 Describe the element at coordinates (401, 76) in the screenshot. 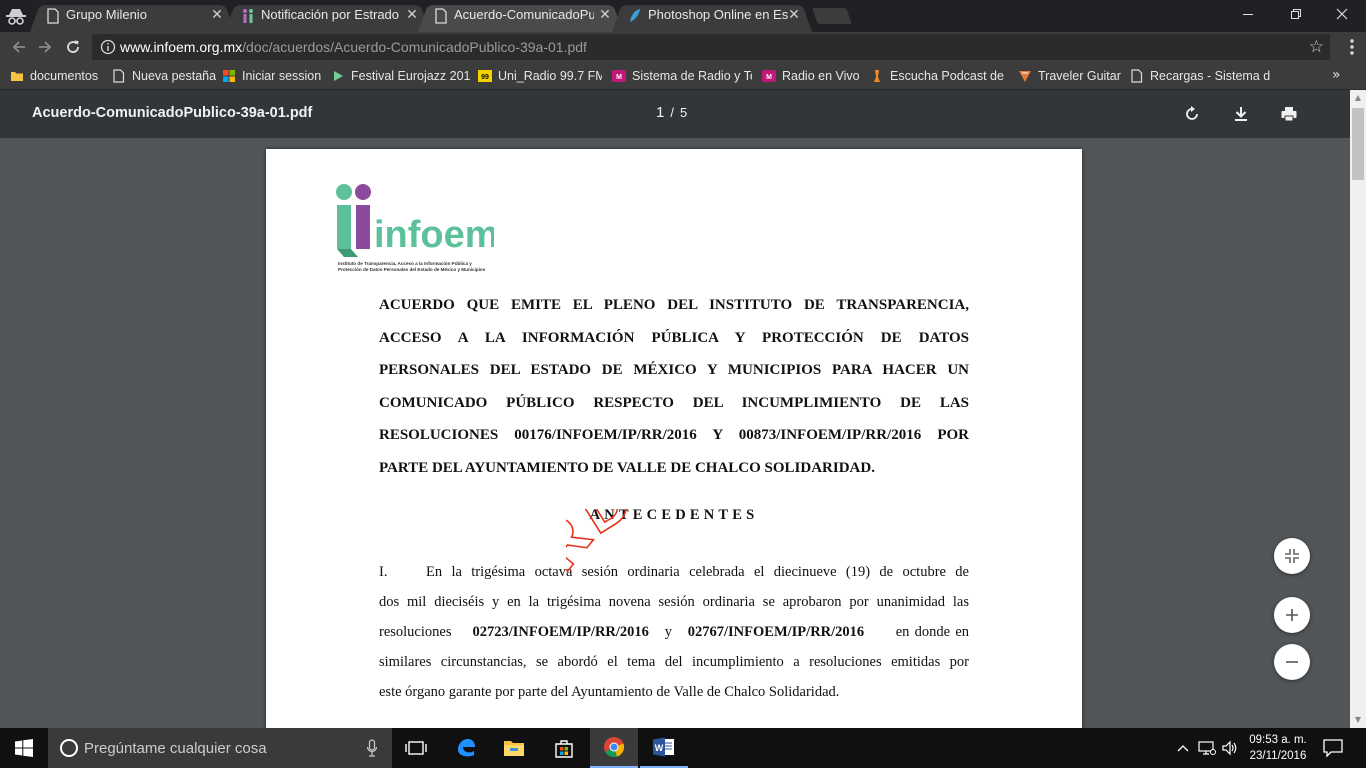

I see `bookmark-festival-eurojazz: Festival Eurojazz 2014` at that location.